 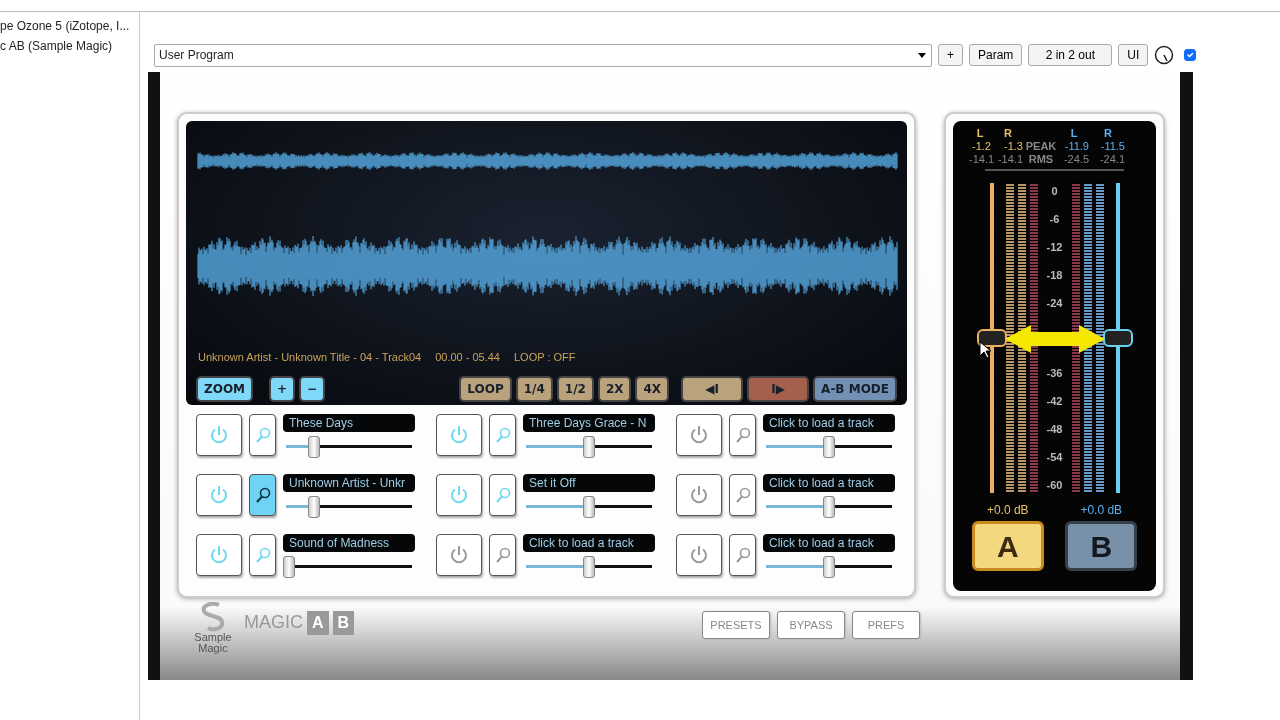 I want to click on footer-button: BYPASS, so click(x=811, y=625).